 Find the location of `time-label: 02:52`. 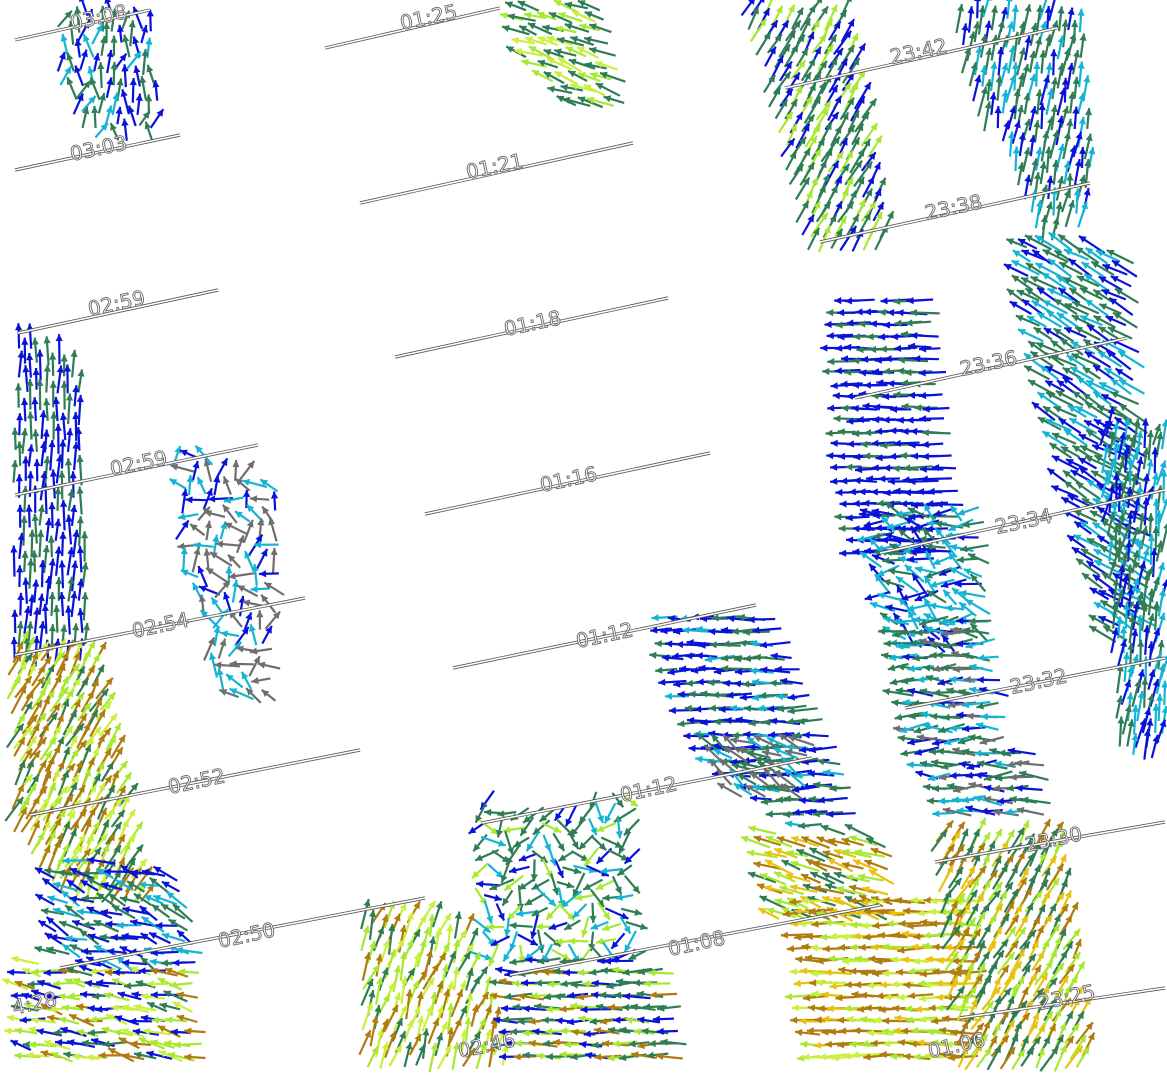

time-label: 02:52 is located at coordinates (196, 780).